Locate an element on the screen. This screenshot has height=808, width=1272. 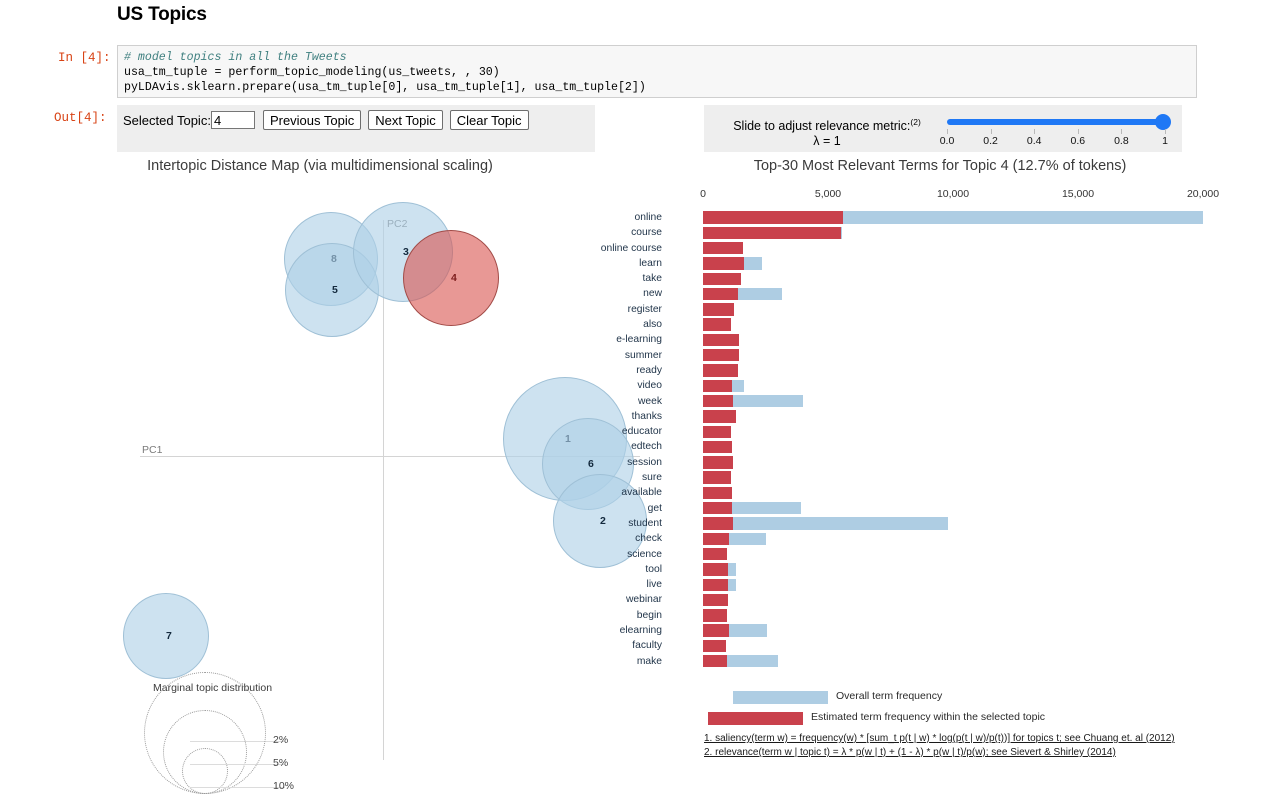
term-bar-row: session is located at coordinates (933, 462).